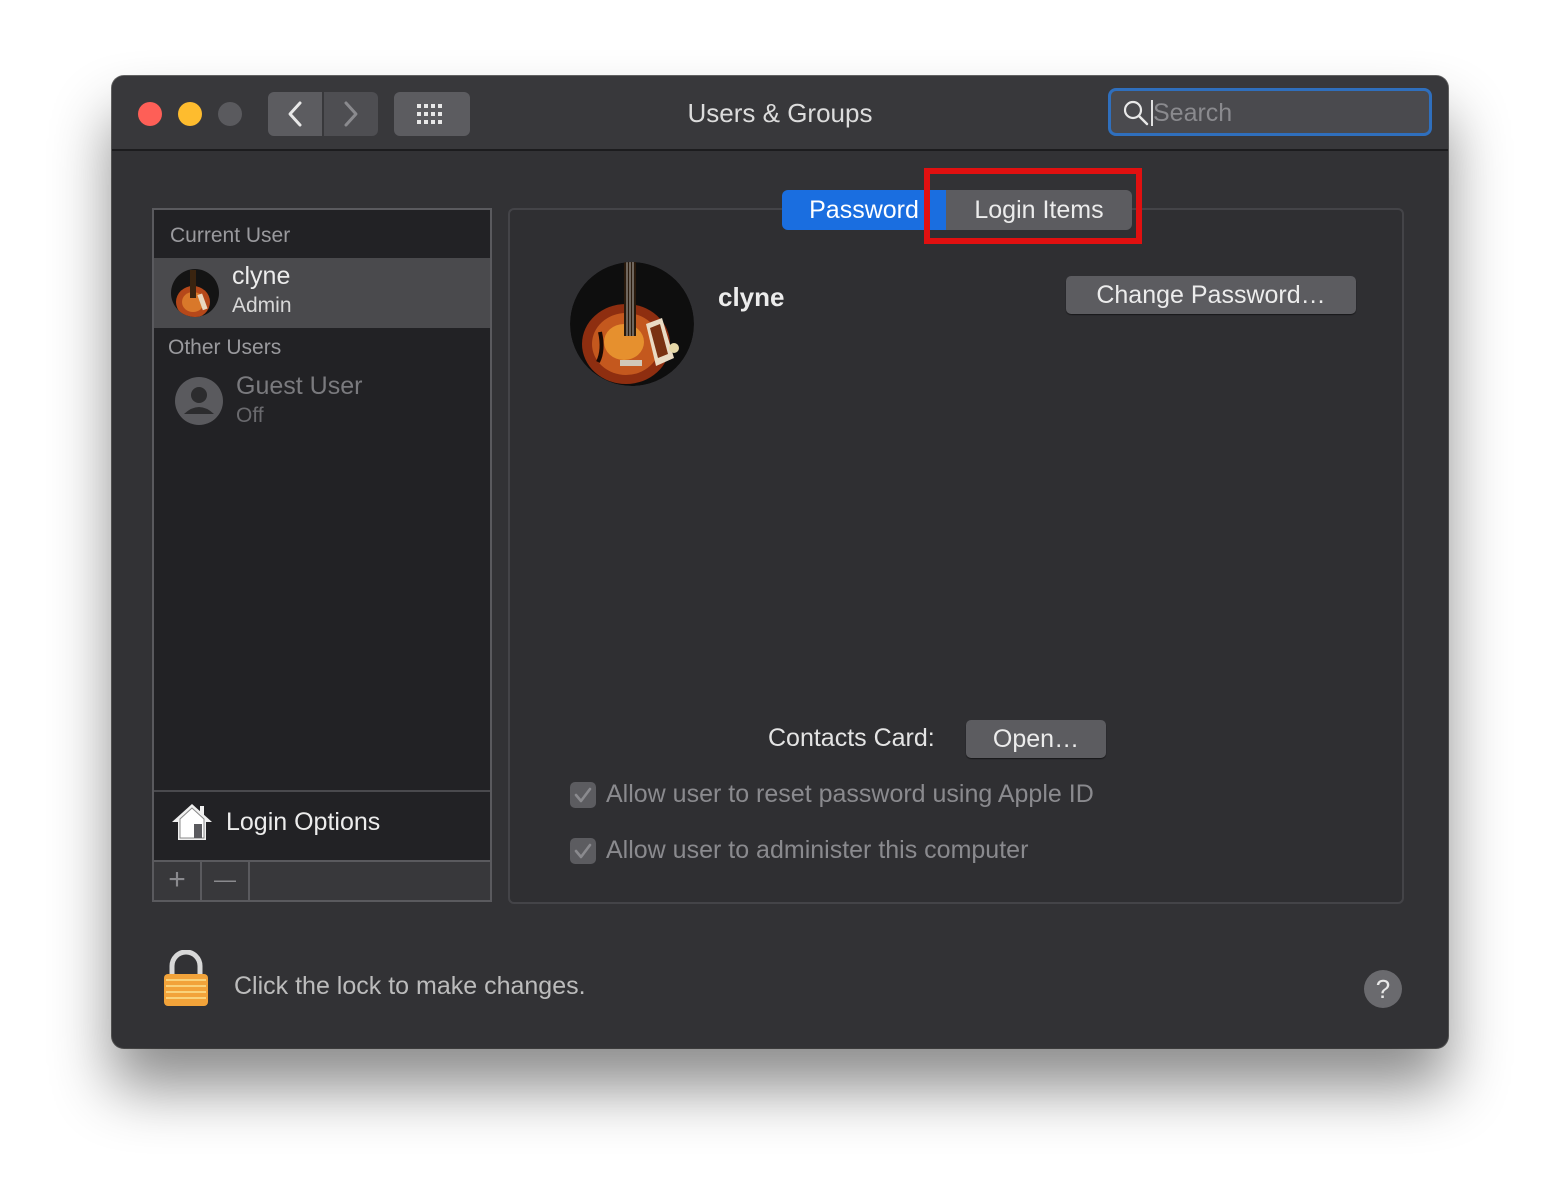 The image size is (1560, 1196). What do you see at coordinates (1136, 113) in the screenshot?
I see `search-icon` at bounding box center [1136, 113].